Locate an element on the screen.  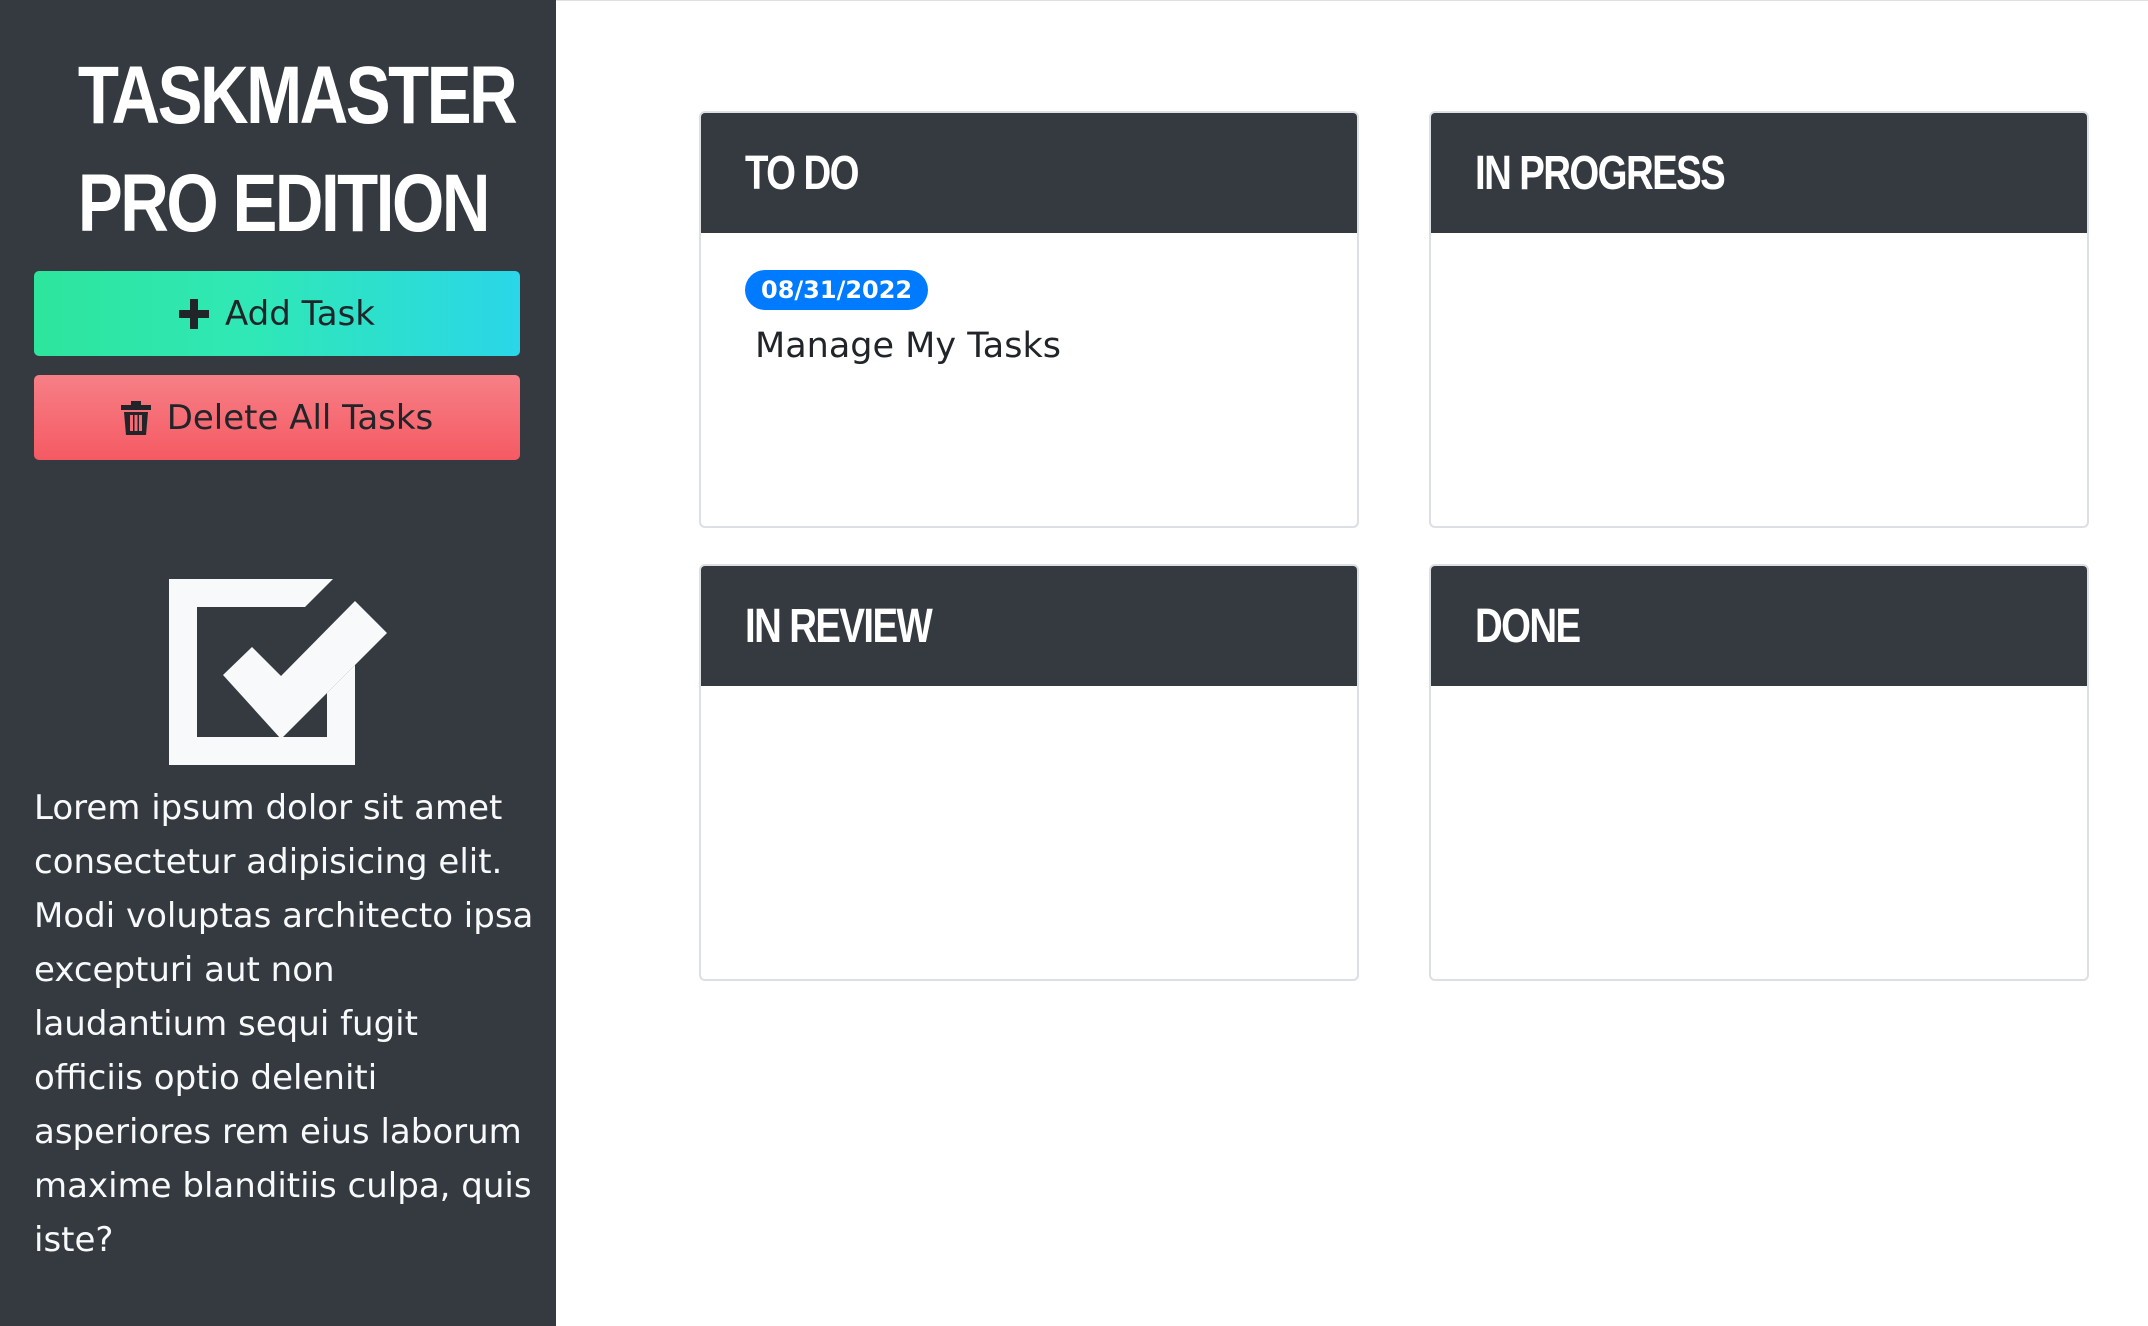
column-header: DONE is located at coordinates (1759, 626).